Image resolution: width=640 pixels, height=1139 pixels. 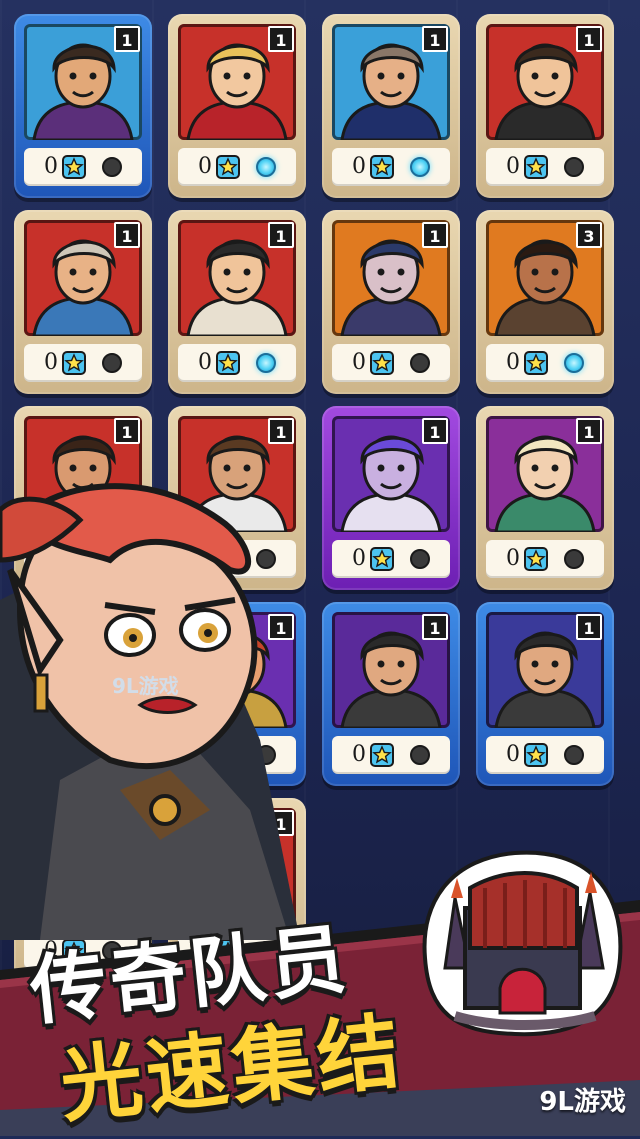 I want to click on center-watermark: 9L游戏, so click(x=145, y=686).